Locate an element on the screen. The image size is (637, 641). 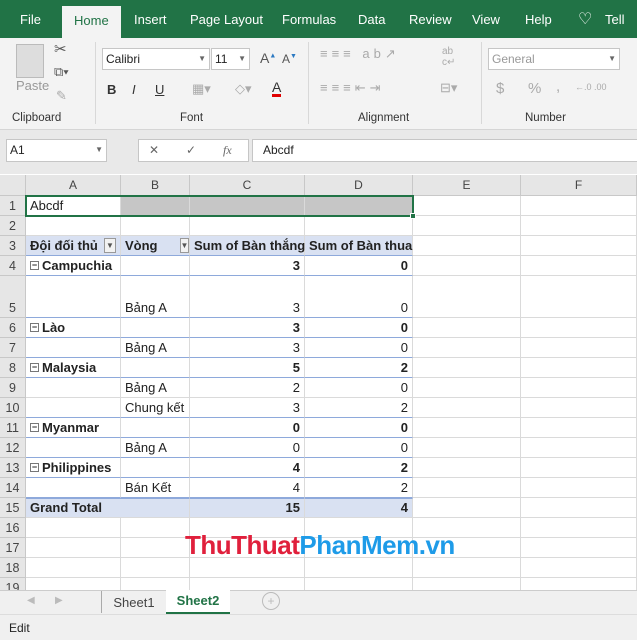
pivot-header-1: Vòng ▼ is located at coordinates (155, 246).